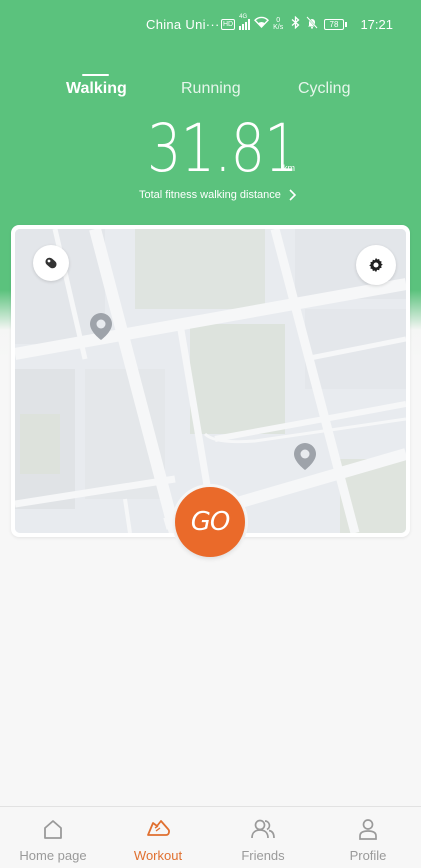 This screenshot has width=421, height=868. I want to click on active-tab-indicator, so click(95, 75).